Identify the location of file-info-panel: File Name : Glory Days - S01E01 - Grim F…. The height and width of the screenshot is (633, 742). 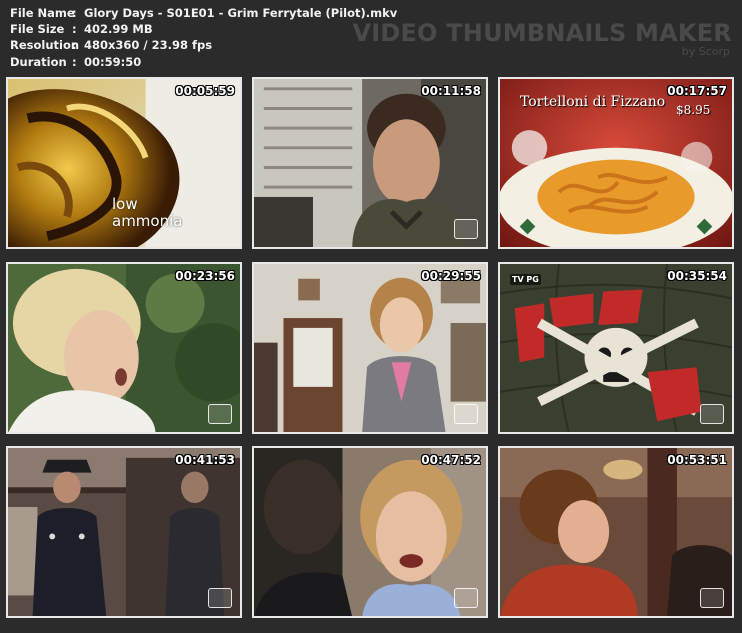
(203, 37).